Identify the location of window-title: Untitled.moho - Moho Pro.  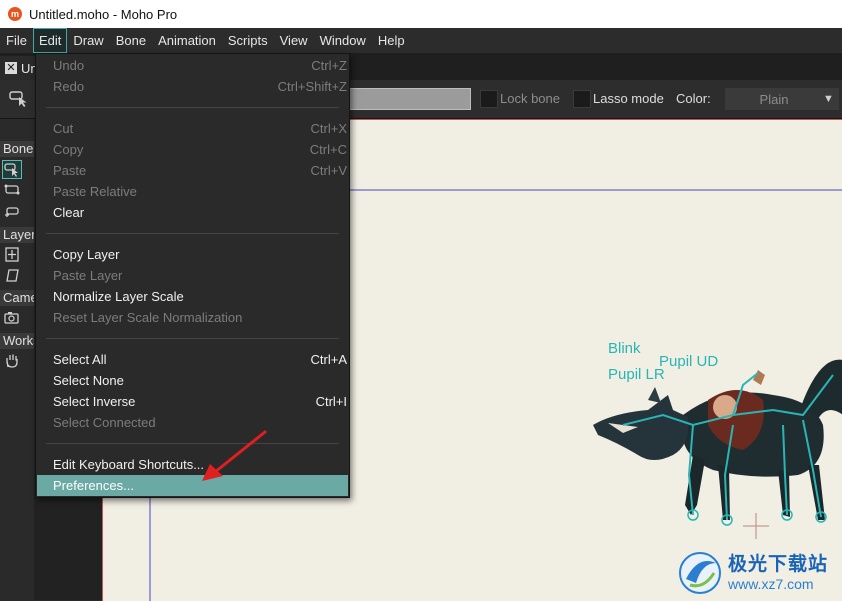
(103, 14).